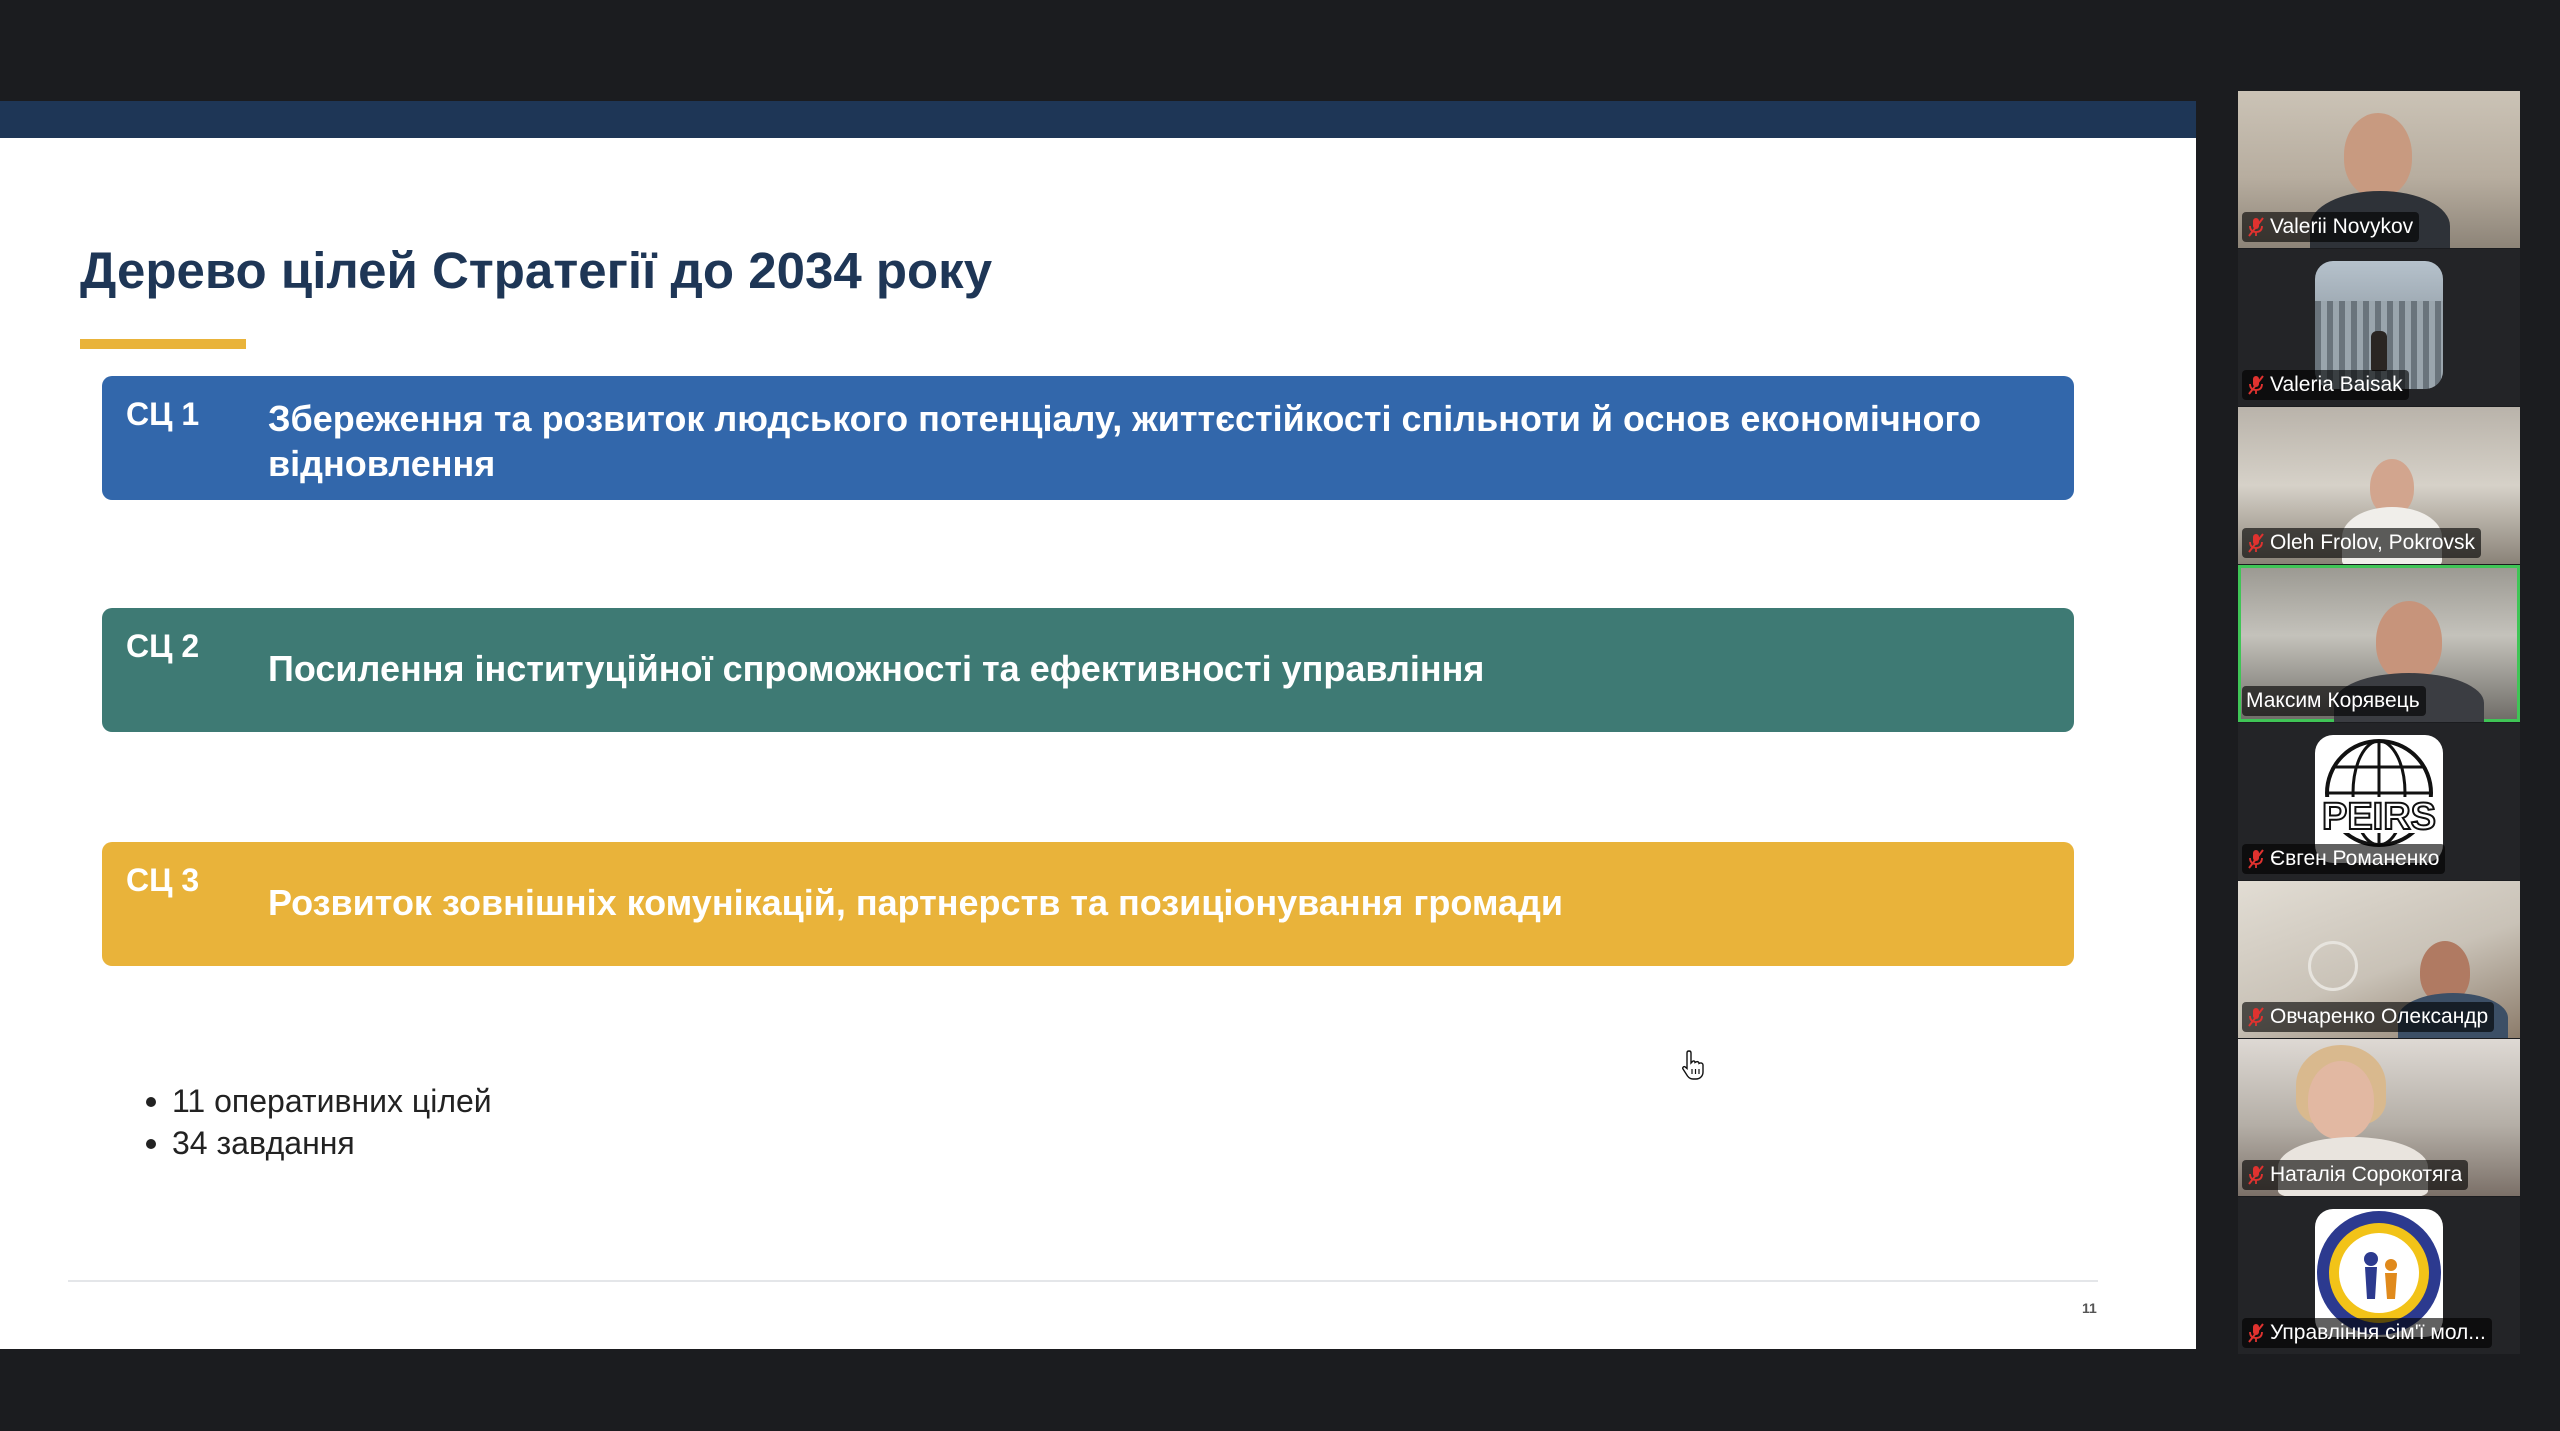 The width and height of the screenshot is (2560, 1431). I want to click on slide-page-number: 11, so click(2089, 1308).